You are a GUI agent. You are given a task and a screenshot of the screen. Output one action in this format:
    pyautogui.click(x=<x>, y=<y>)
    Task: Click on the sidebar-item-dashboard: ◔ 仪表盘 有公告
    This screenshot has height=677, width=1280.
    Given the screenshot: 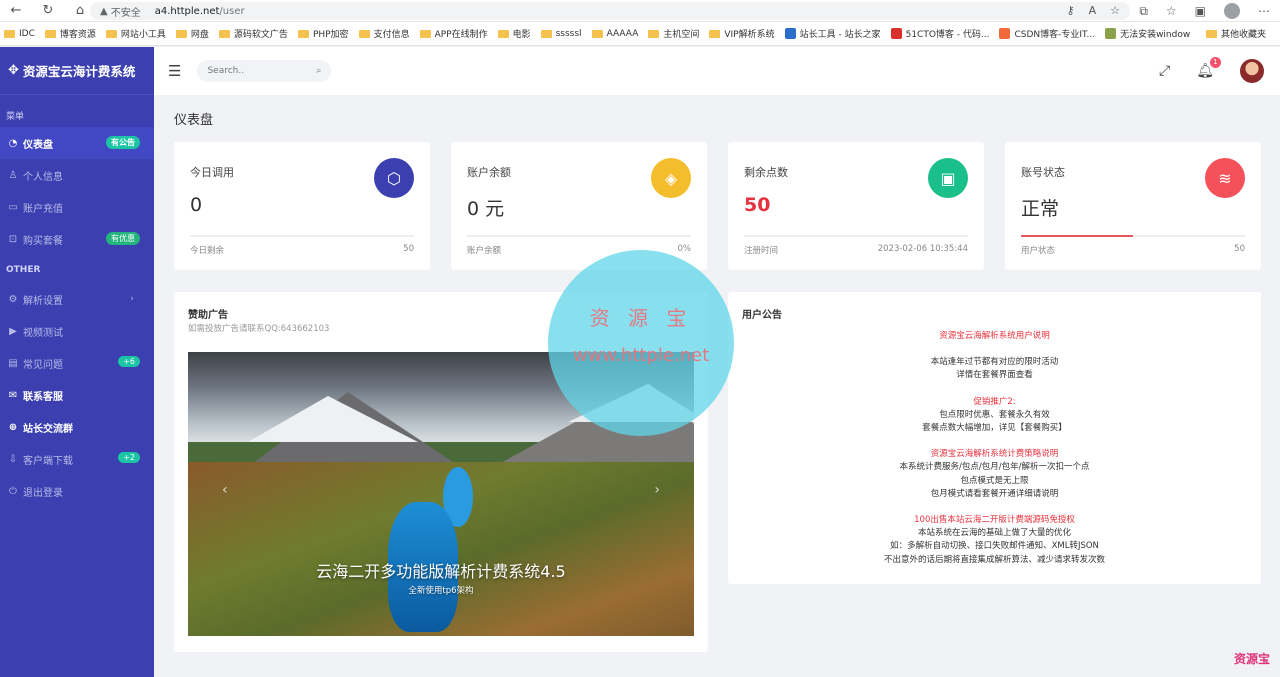 What is the action you would take?
    pyautogui.click(x=77, y=143)
    